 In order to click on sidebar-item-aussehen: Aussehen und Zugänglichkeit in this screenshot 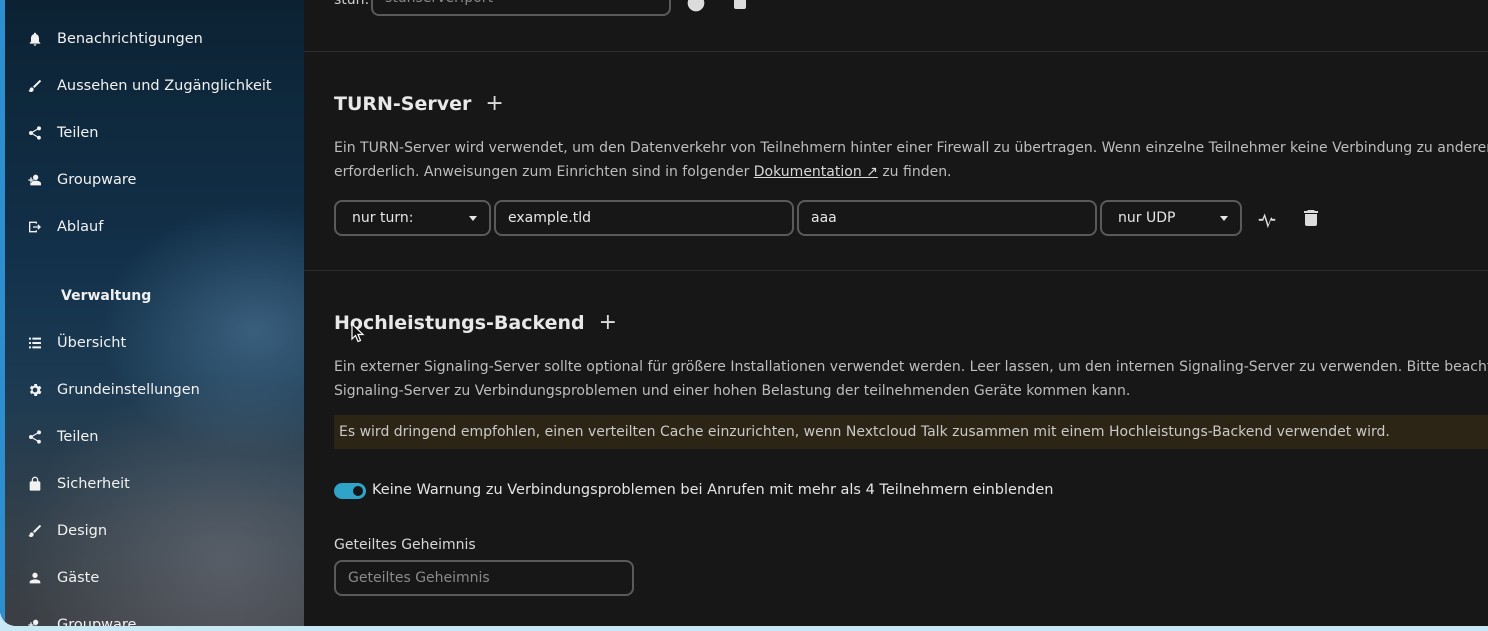, I will do `click(162, 86)`.